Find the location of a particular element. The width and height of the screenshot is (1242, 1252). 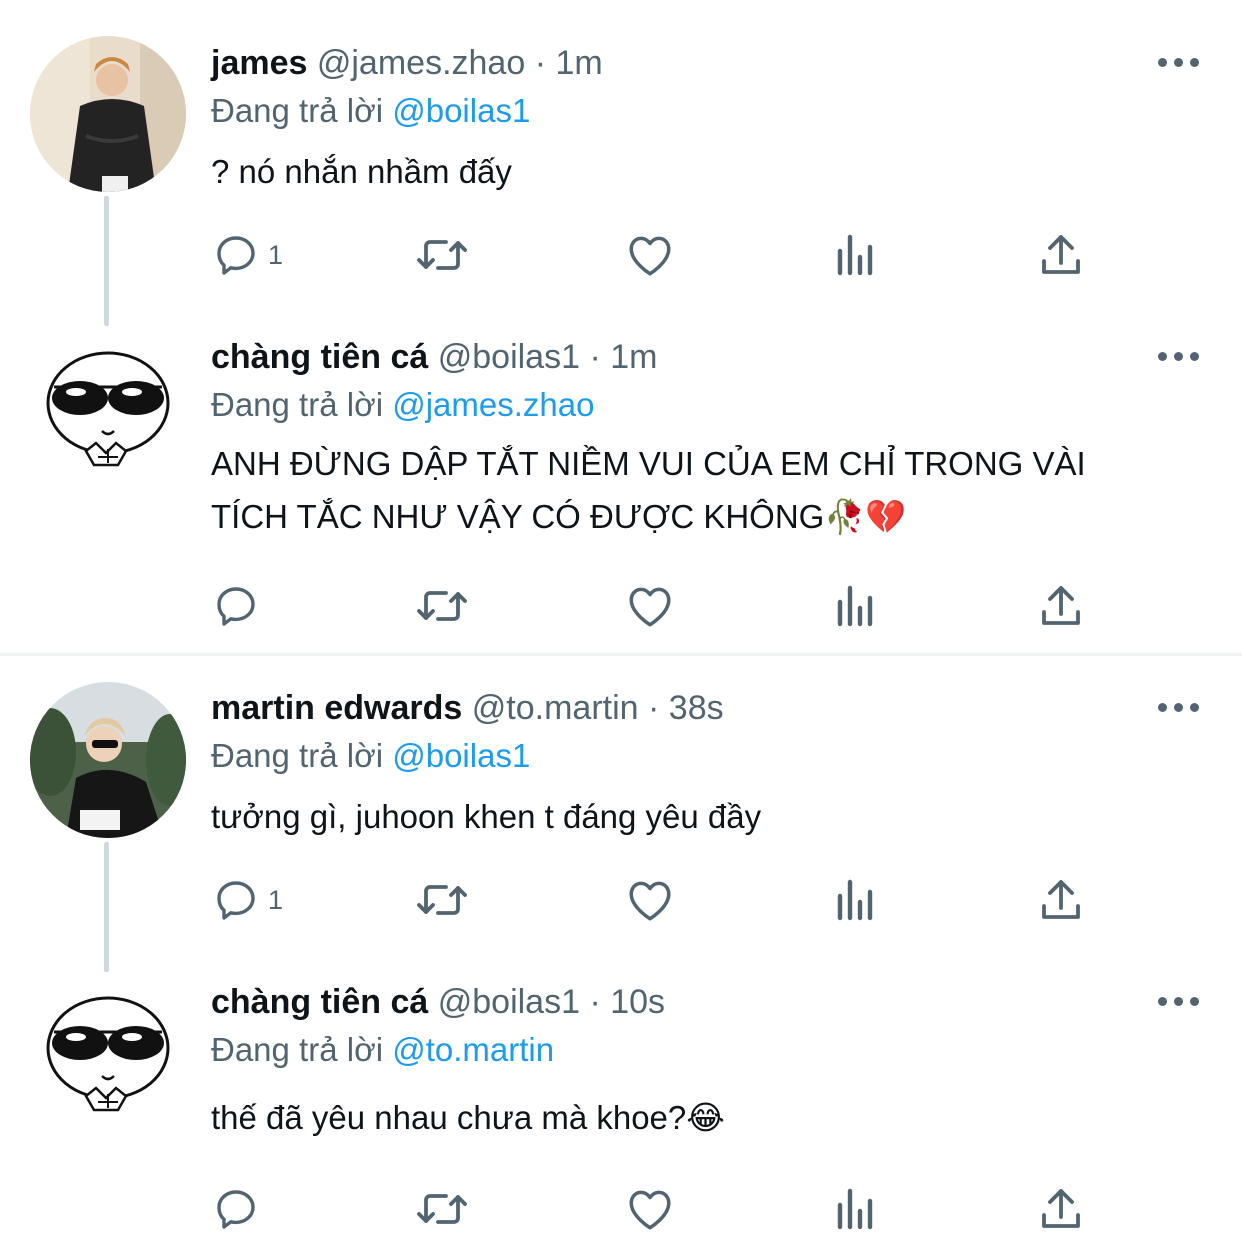

timestamp: 38s is located at coordinates (696, 708).